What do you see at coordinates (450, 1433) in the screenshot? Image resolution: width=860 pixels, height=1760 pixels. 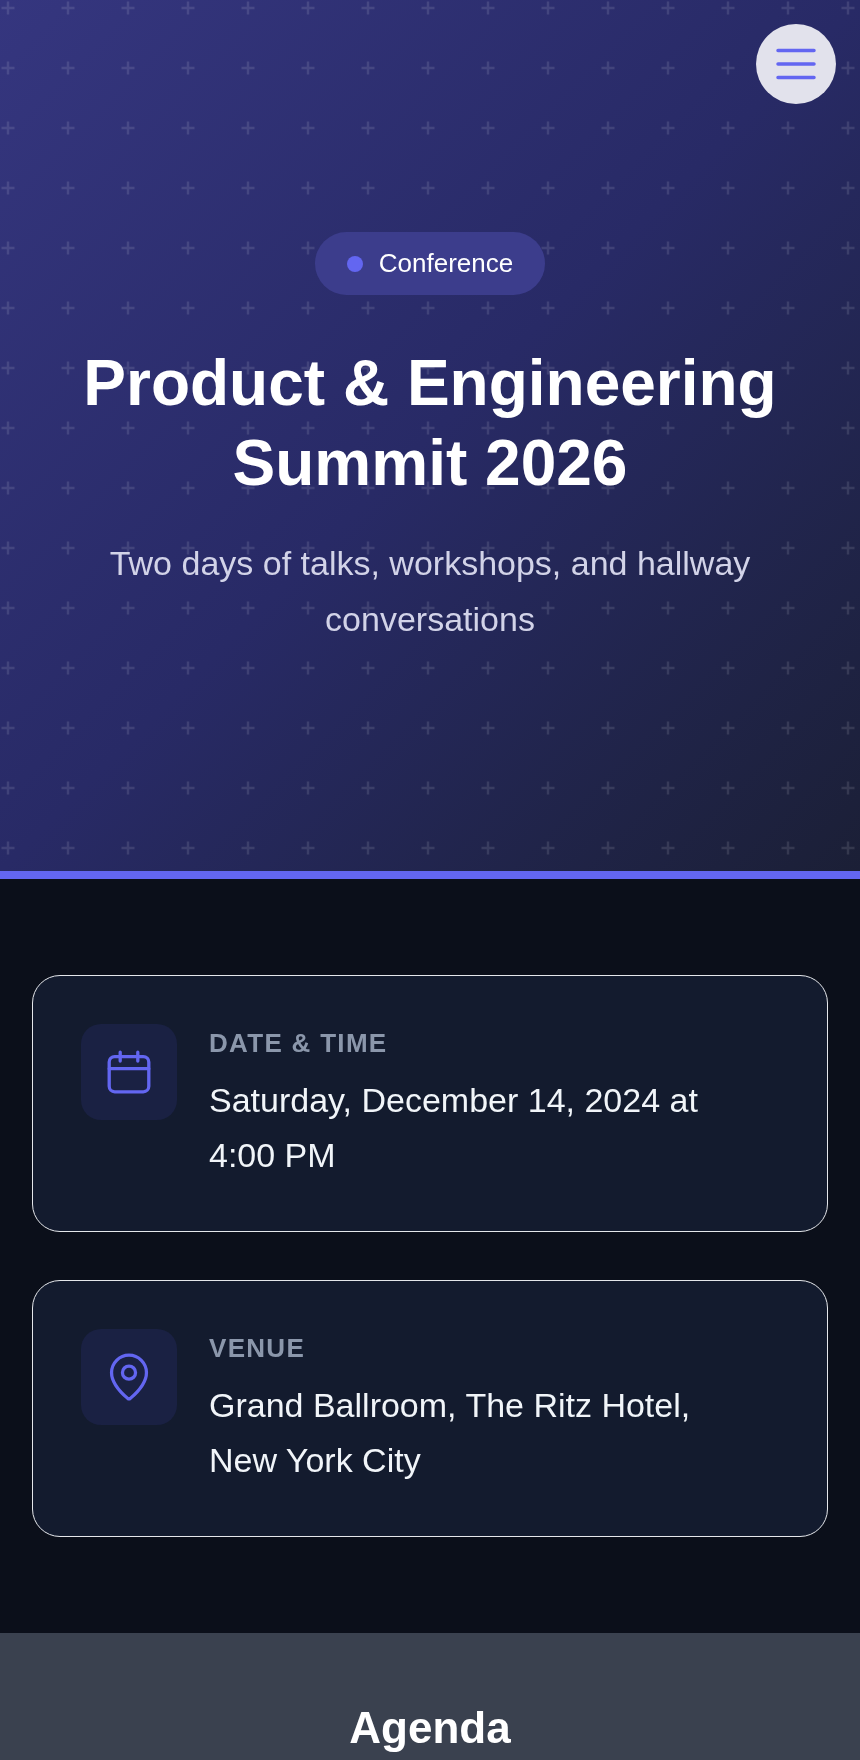 I see `detail-value: Grand Ballroom, The Ritz Hotel, New York City` at bounding box center [450, 1433].